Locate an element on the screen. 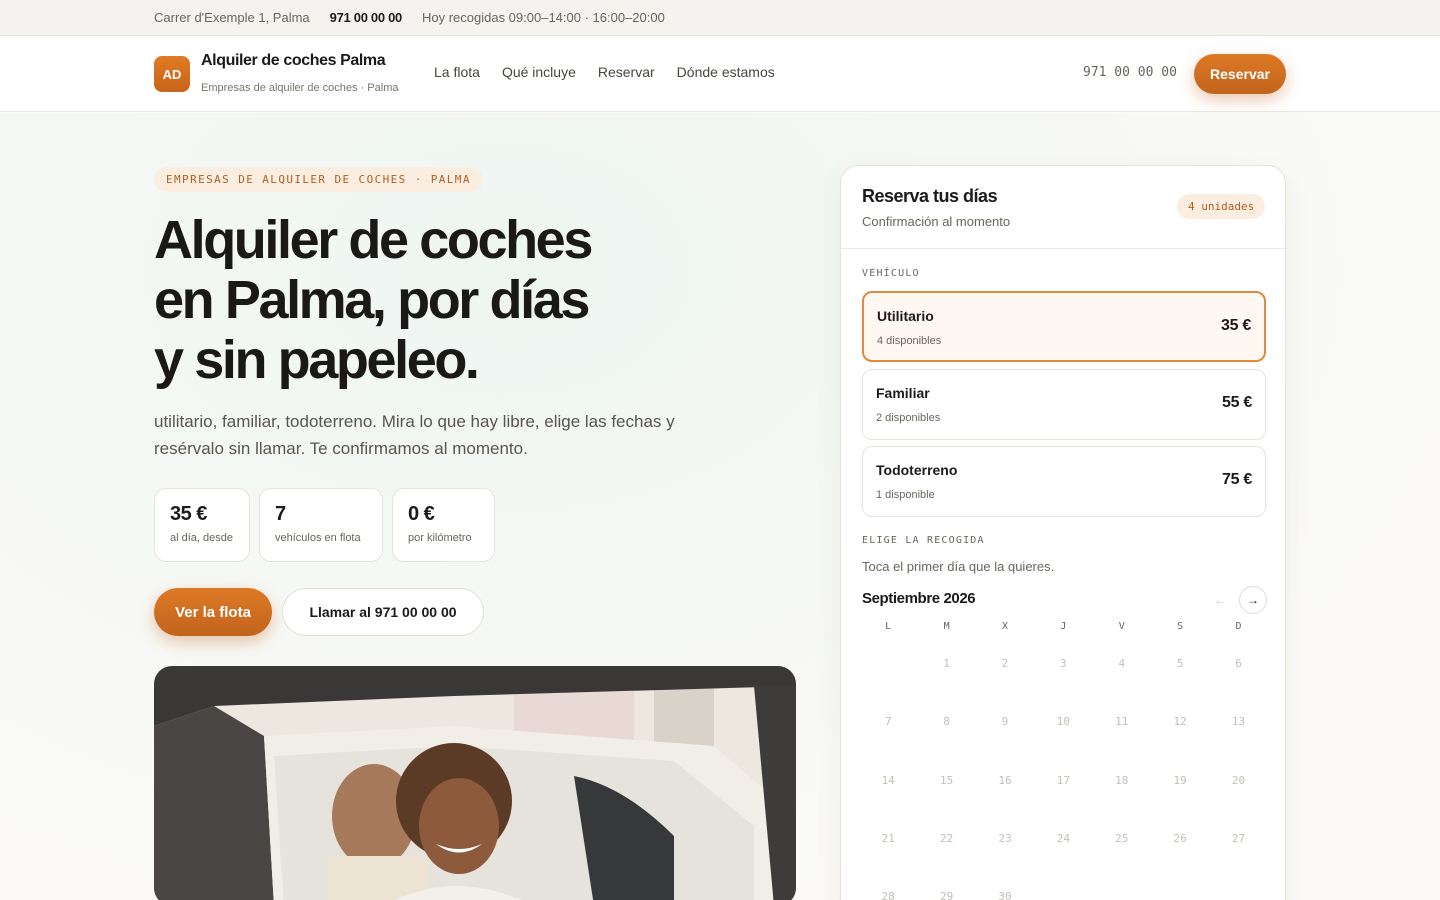 This screenshot has width=1440, height=900. calendar-week-row: 14 15 16 17 18 19 20 is located at coordinates (1064, 781).